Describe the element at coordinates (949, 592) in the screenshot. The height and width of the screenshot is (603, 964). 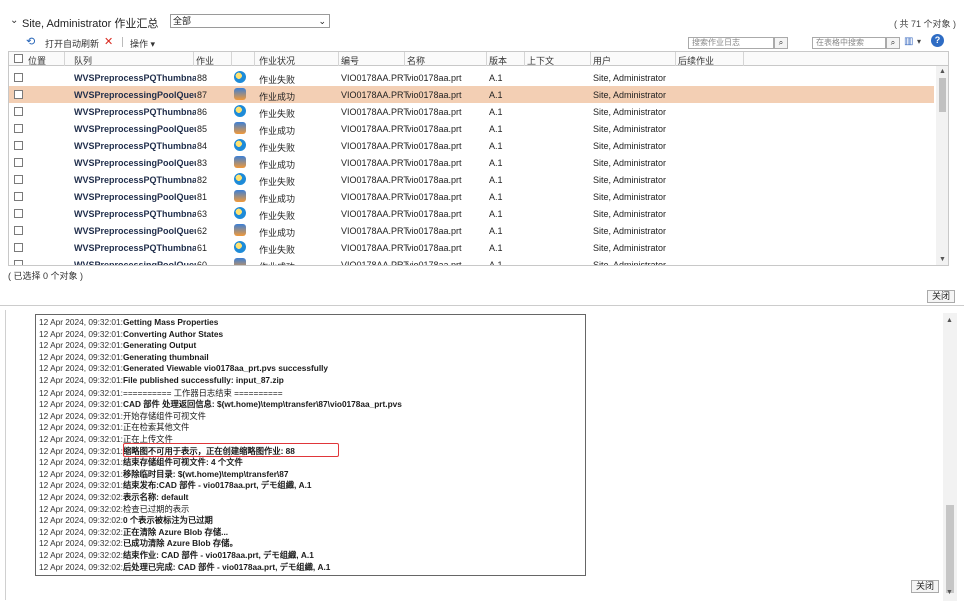
I see `log-scroll-down-icon: ▼` at that location.